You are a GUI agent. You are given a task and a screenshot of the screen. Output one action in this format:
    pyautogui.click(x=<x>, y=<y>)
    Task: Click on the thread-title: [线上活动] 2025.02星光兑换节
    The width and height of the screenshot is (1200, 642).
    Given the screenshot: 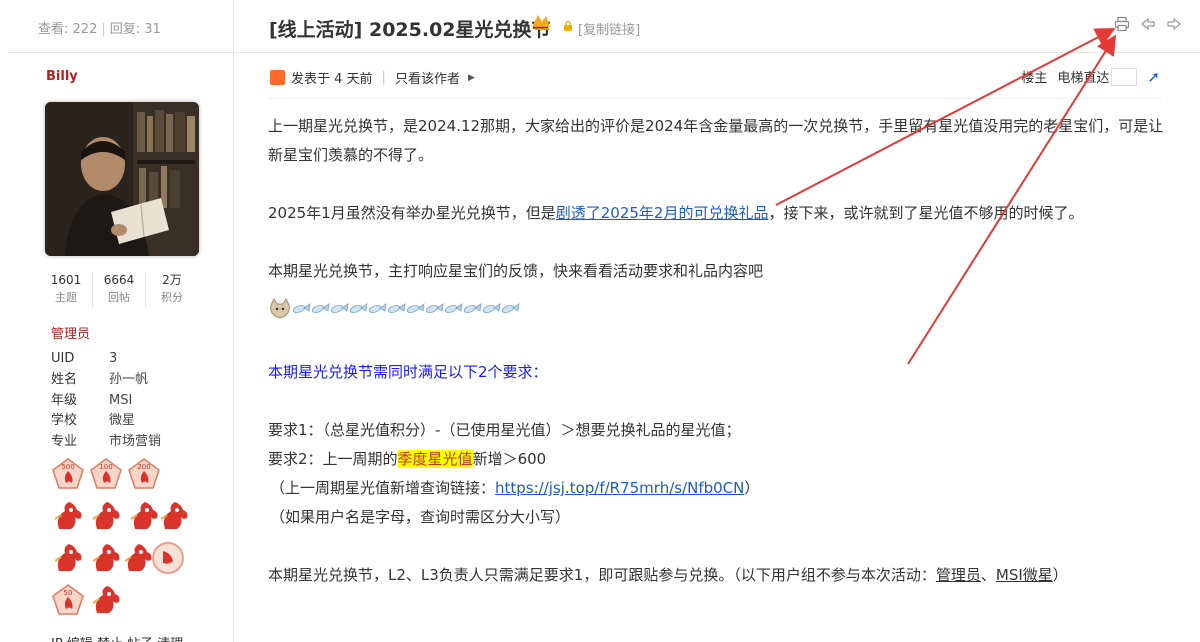 What is the action you would take?
    pyautogui.click(x=410, y=30)
    